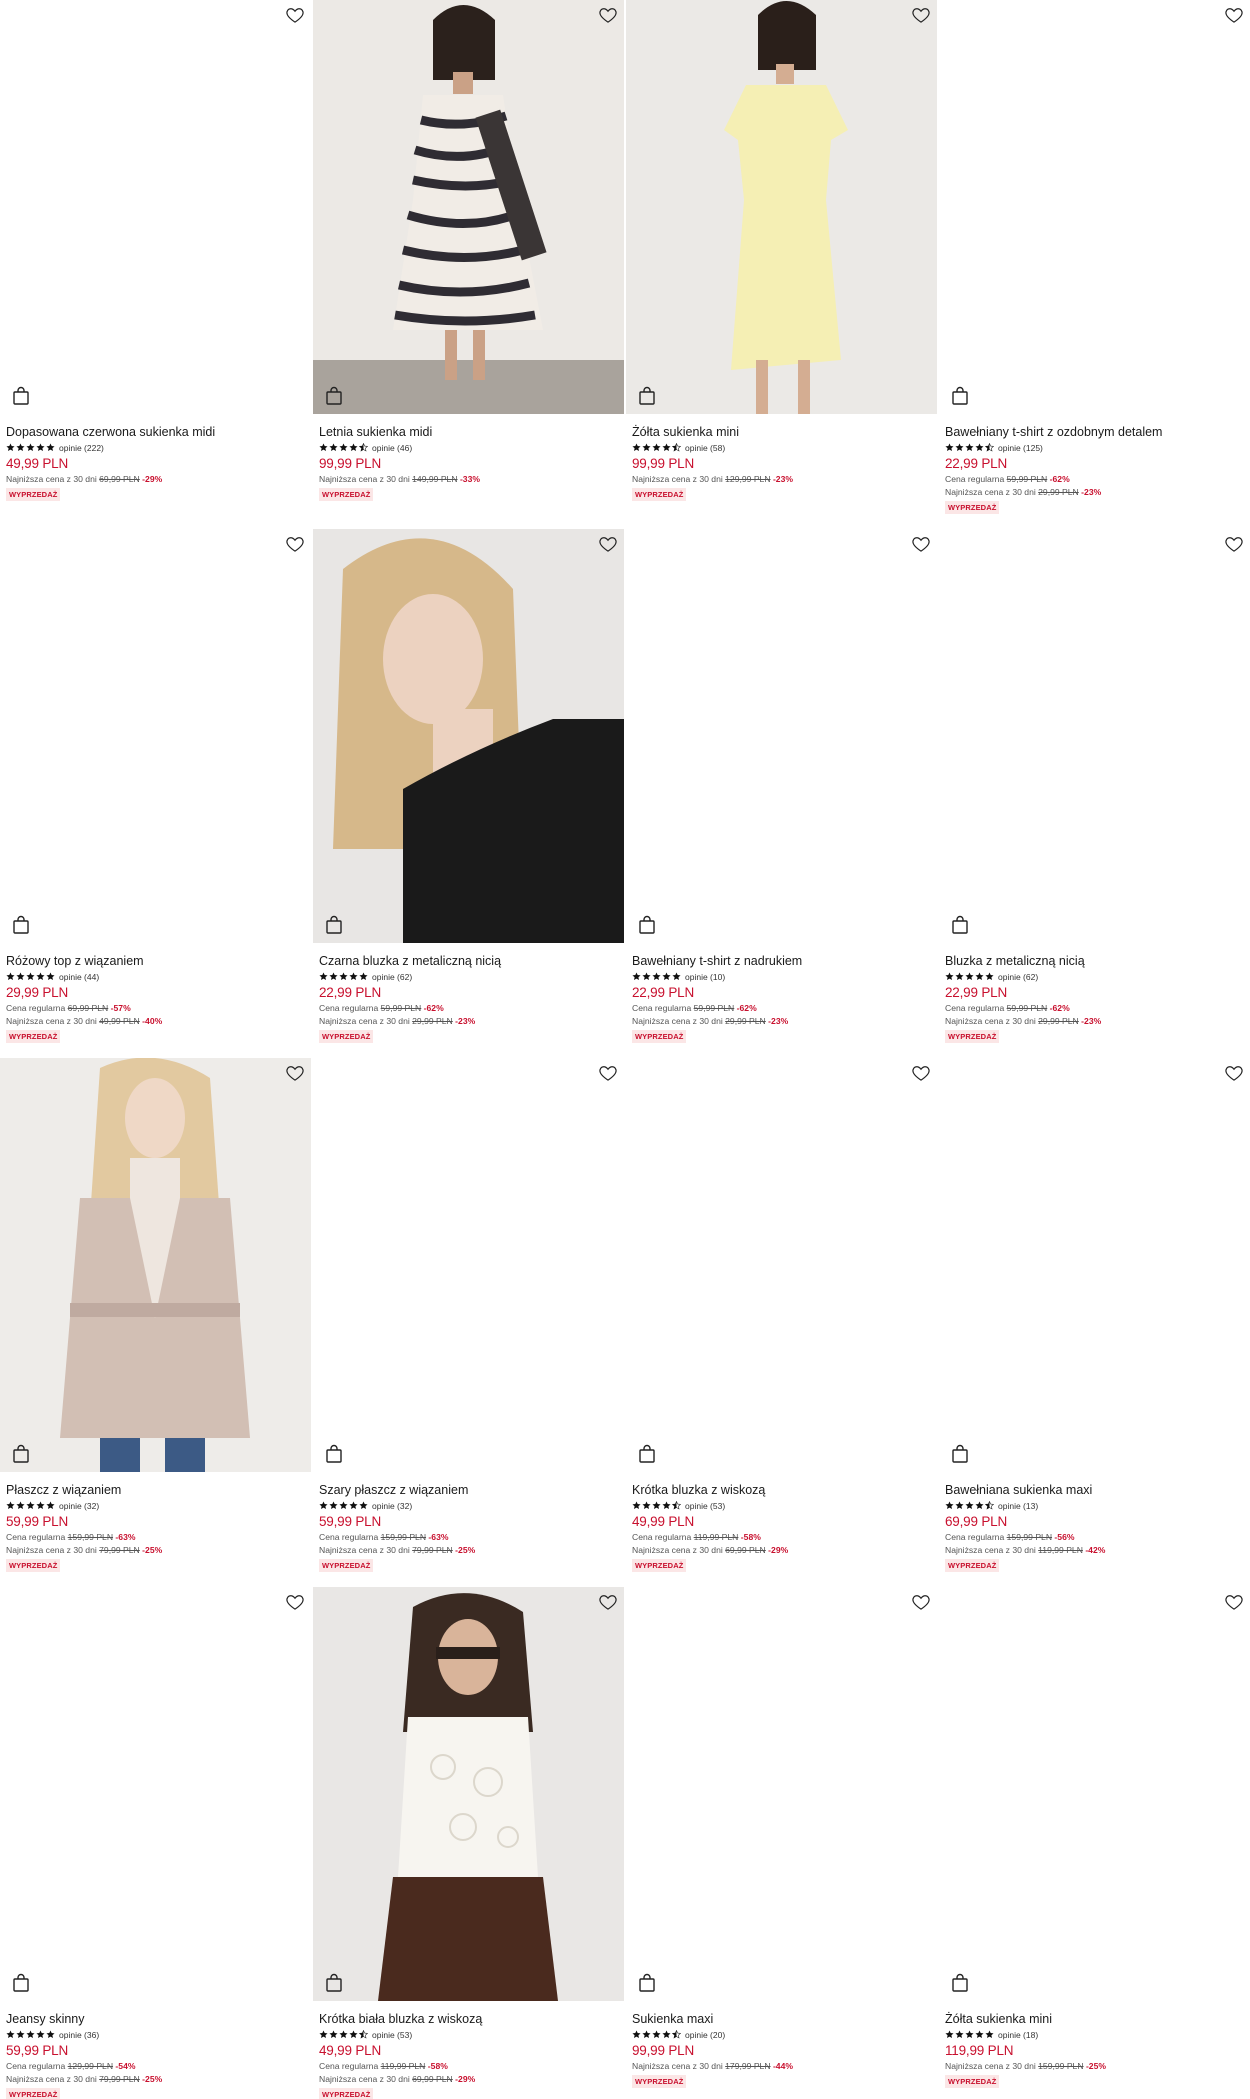 This screenshot has height=2099, width=1250. Describe the element at coordinates (1020, 447) in the screenshot. I see `review-count: opinie (125)` at that location.